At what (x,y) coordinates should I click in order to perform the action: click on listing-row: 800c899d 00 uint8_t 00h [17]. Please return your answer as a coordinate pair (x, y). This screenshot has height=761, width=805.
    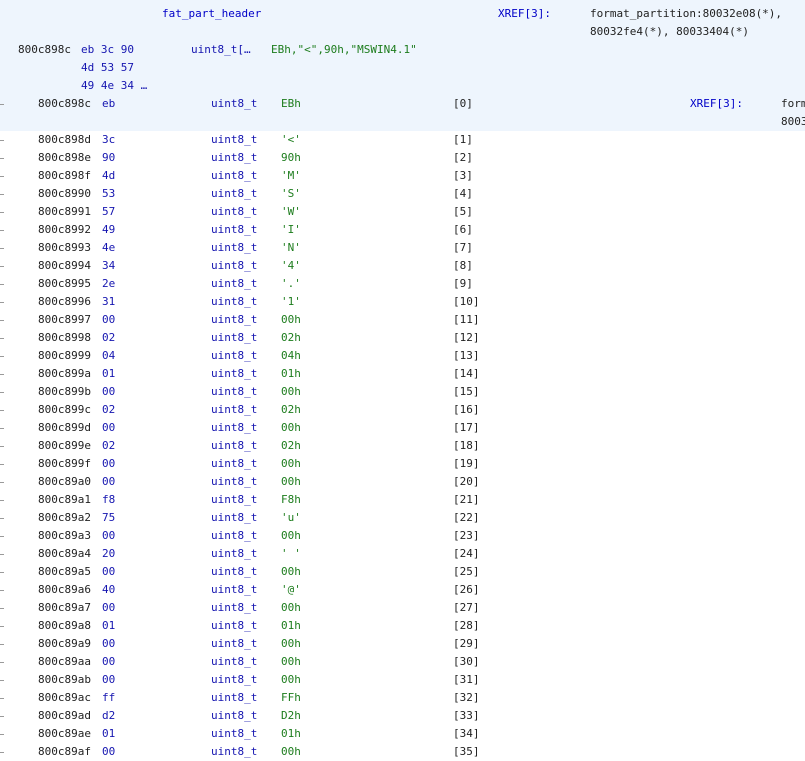
    Looking at the image, I should click on (402, 428).